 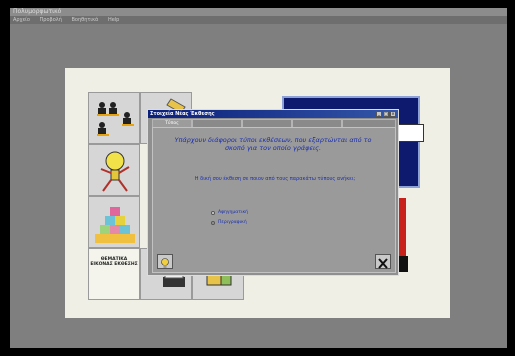 I want to click on help-lightbulb-icon, so click(x=165, y=263).